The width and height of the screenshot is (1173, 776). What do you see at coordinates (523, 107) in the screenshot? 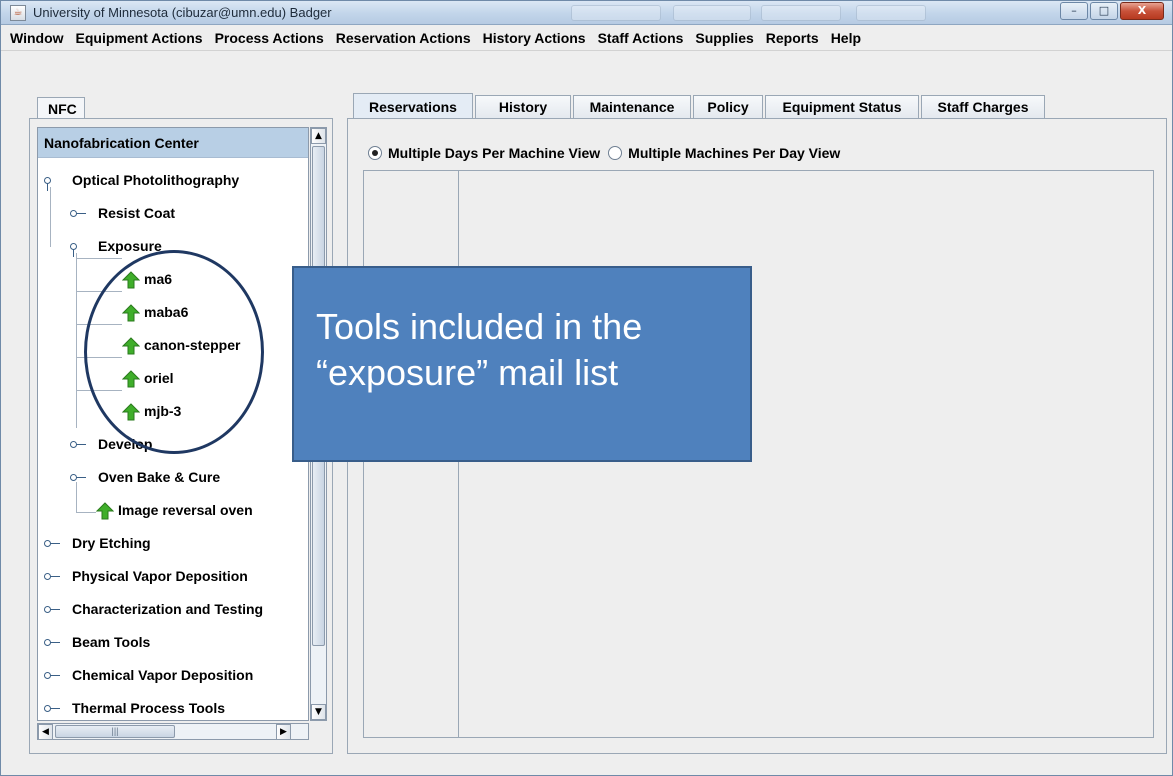
I see `tab-history: History` at bounding box center [523, 107].